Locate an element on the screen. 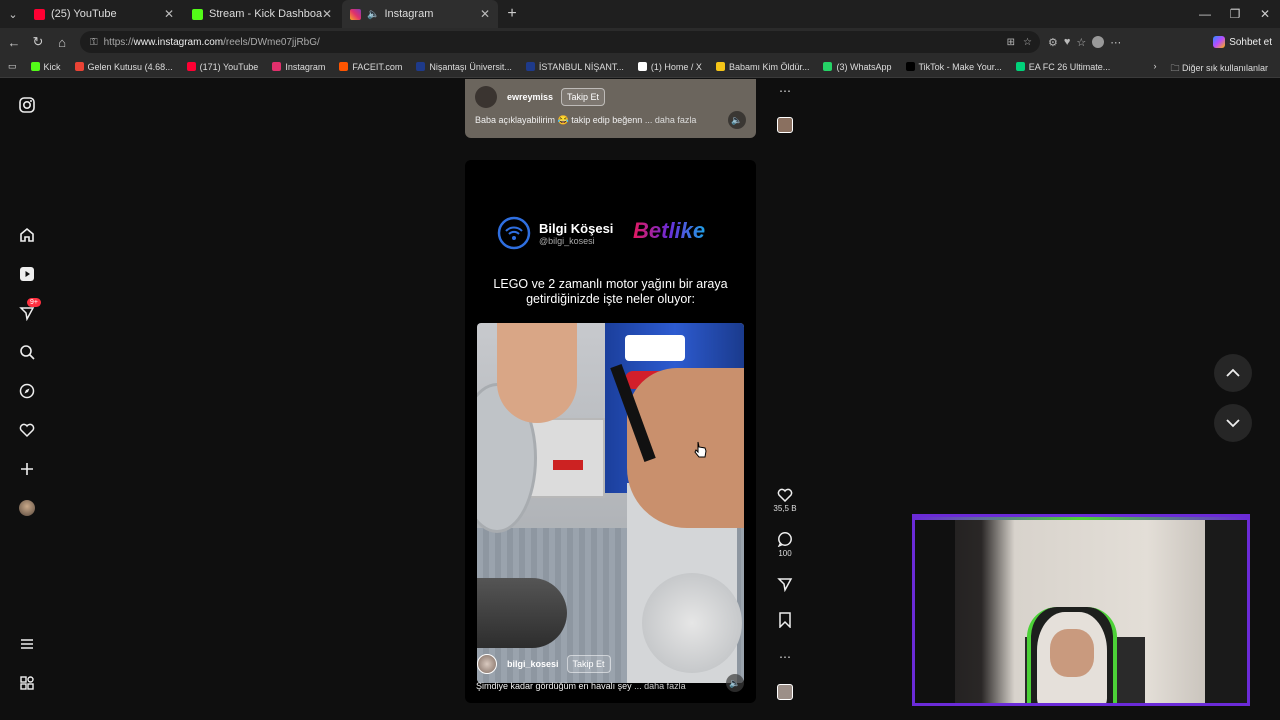 Image resolution: width=1280 pixels, height=720 pixels. save-button is located at coordinates (785, 621).